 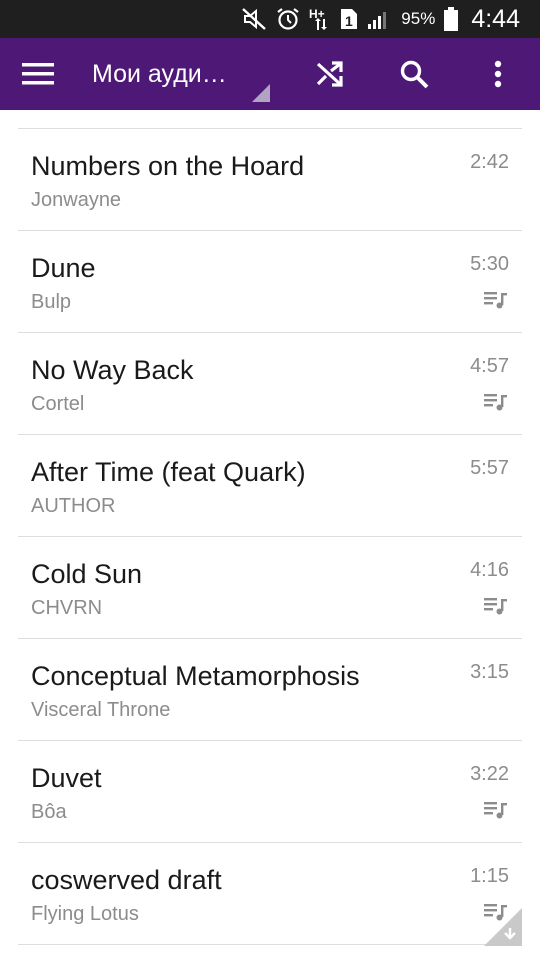 I want to click on track-title: Cold Sun, so click(x=87, y=574).